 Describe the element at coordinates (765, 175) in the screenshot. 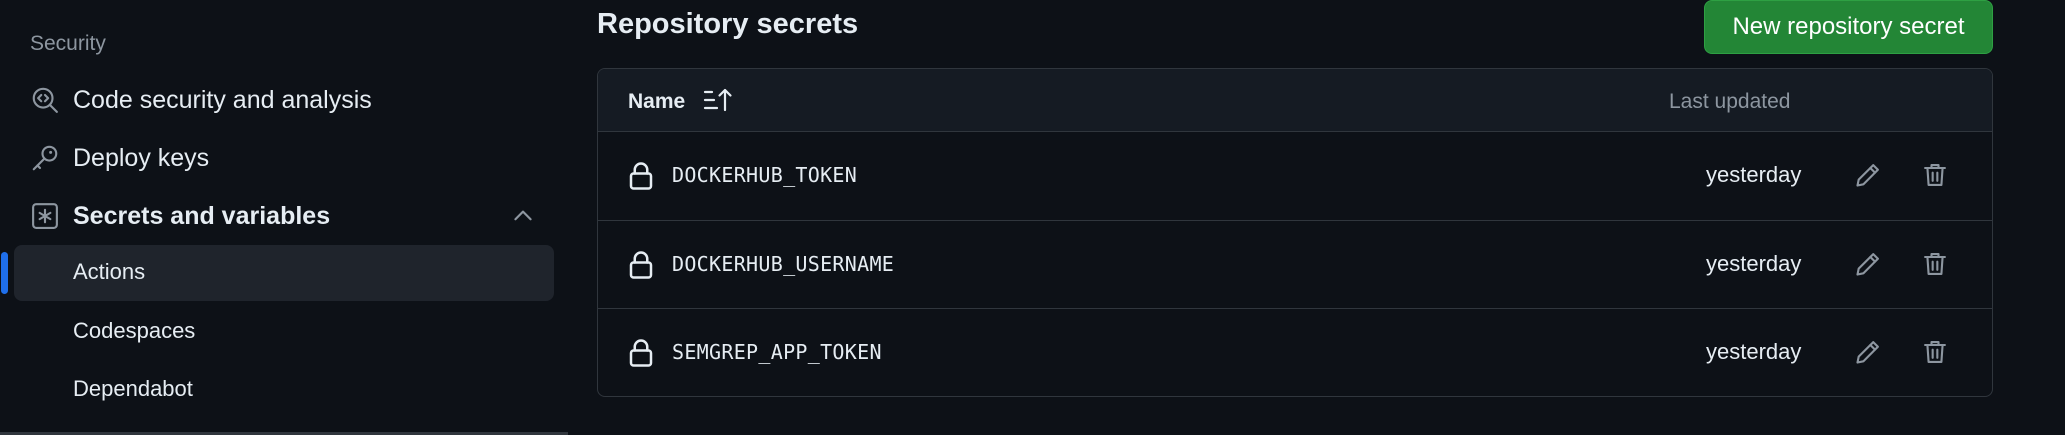

I see `secret-name: DOCKERHUB_TOKEN` at that location.